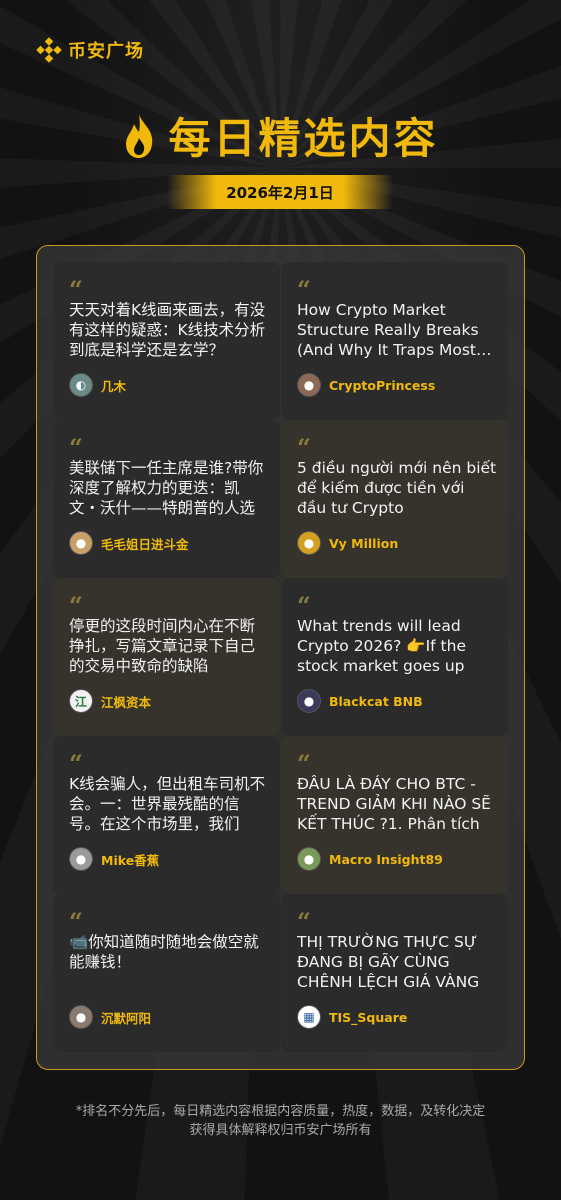  I want to click on card-author: ◐ 几木, so click(97, 385).